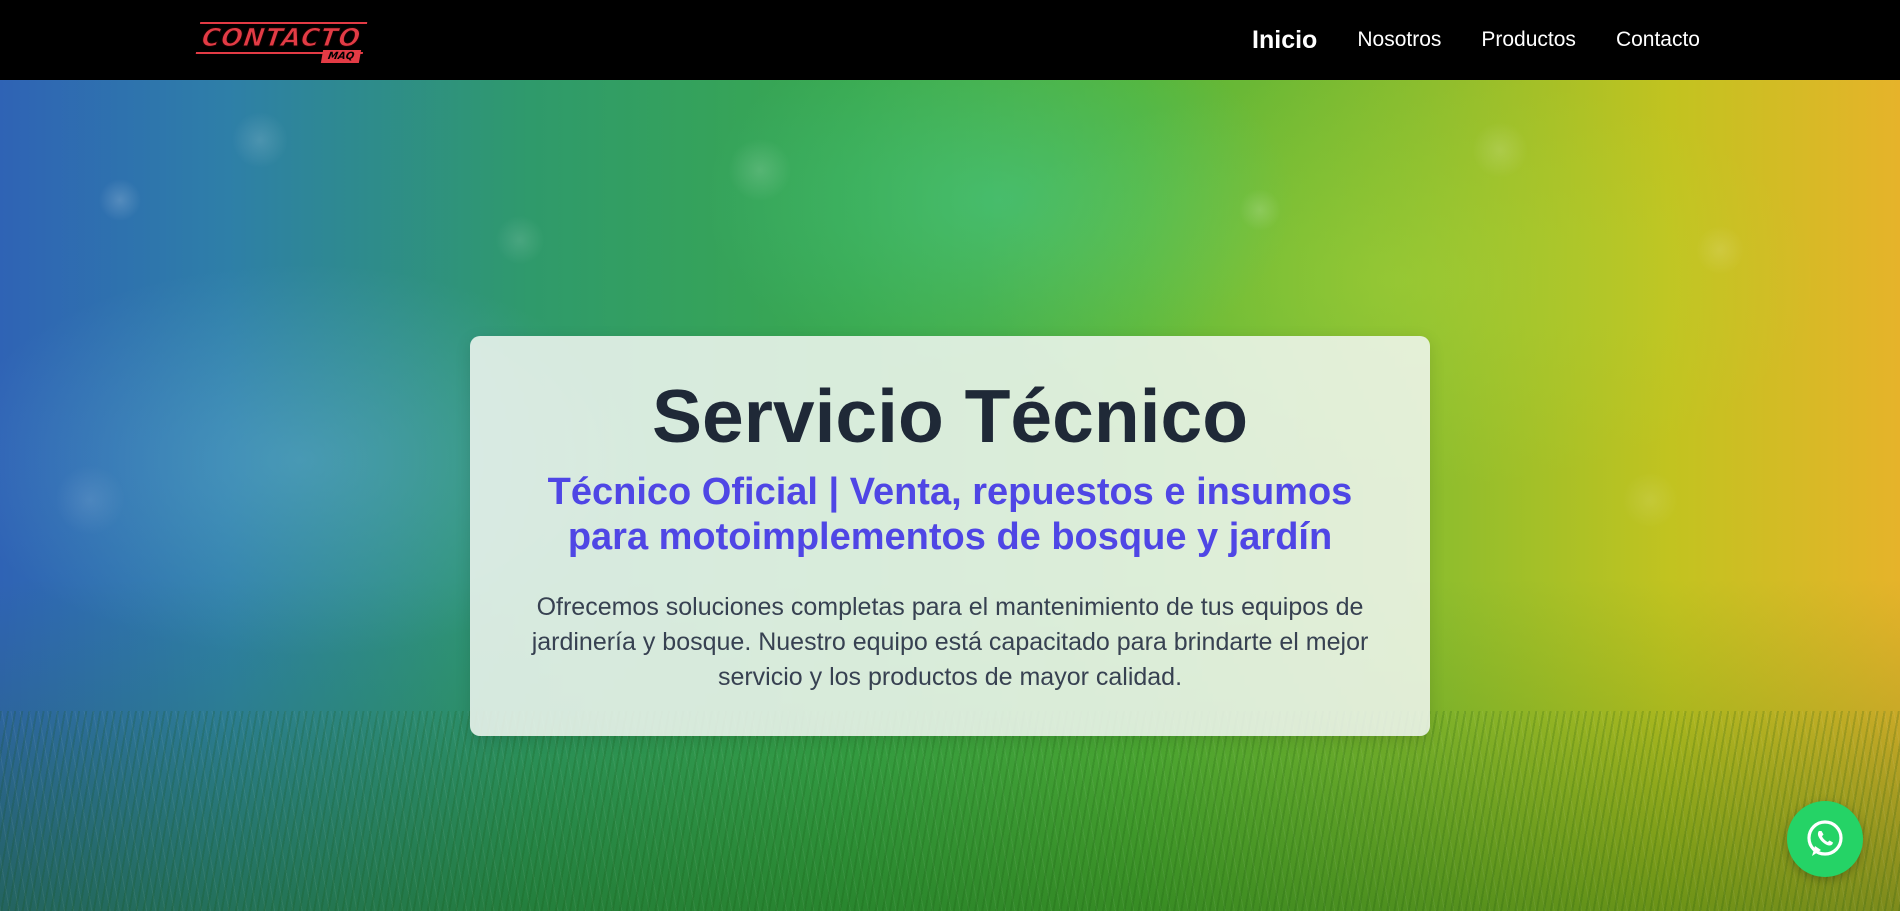 This screenshot has height=911, width=1900. Describe the element at coordinates (950, 416) in the screenshot. I see `hero-title: Servicio Técnico` at that location.